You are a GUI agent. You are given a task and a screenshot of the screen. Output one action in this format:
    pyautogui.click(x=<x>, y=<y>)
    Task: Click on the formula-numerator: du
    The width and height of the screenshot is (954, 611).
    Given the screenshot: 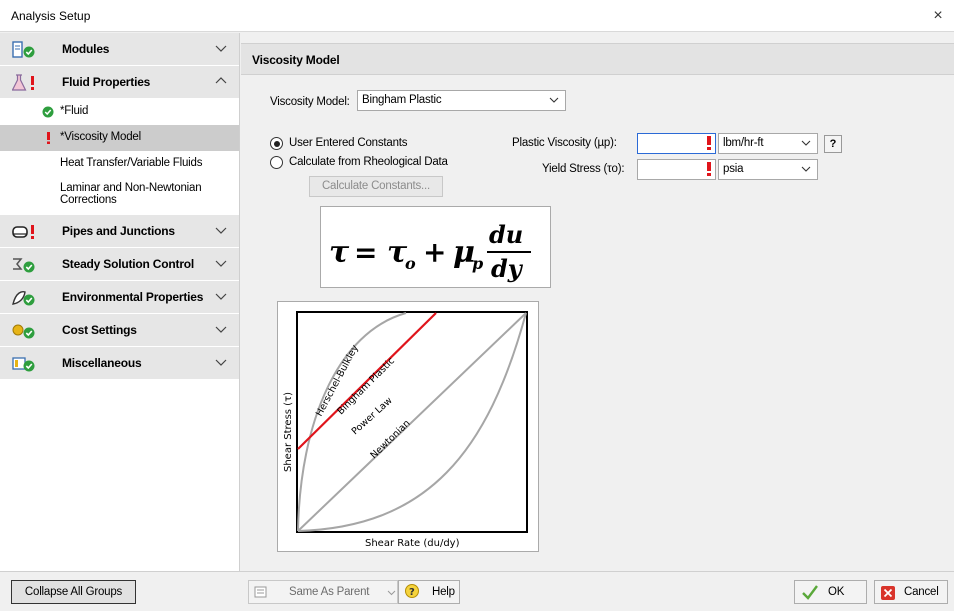 What is the action you would take?
    pyautogui.click(x=506, y=234)
    